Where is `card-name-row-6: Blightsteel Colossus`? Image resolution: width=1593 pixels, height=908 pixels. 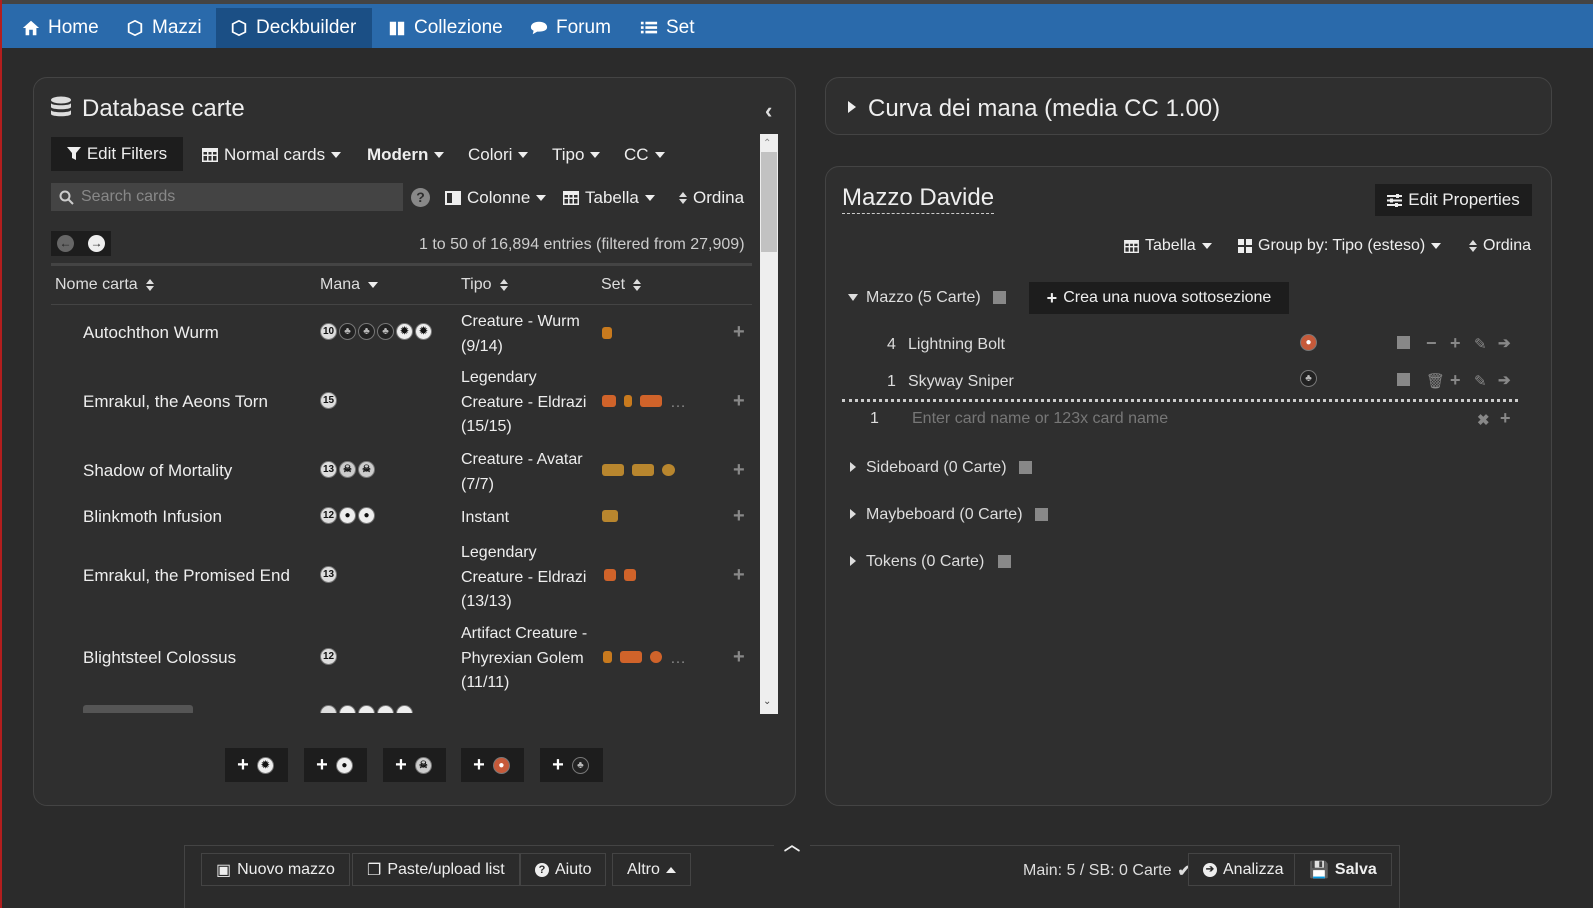
card-name-row-6: Blightsteel Colossus is located at coordinates (159, 658).